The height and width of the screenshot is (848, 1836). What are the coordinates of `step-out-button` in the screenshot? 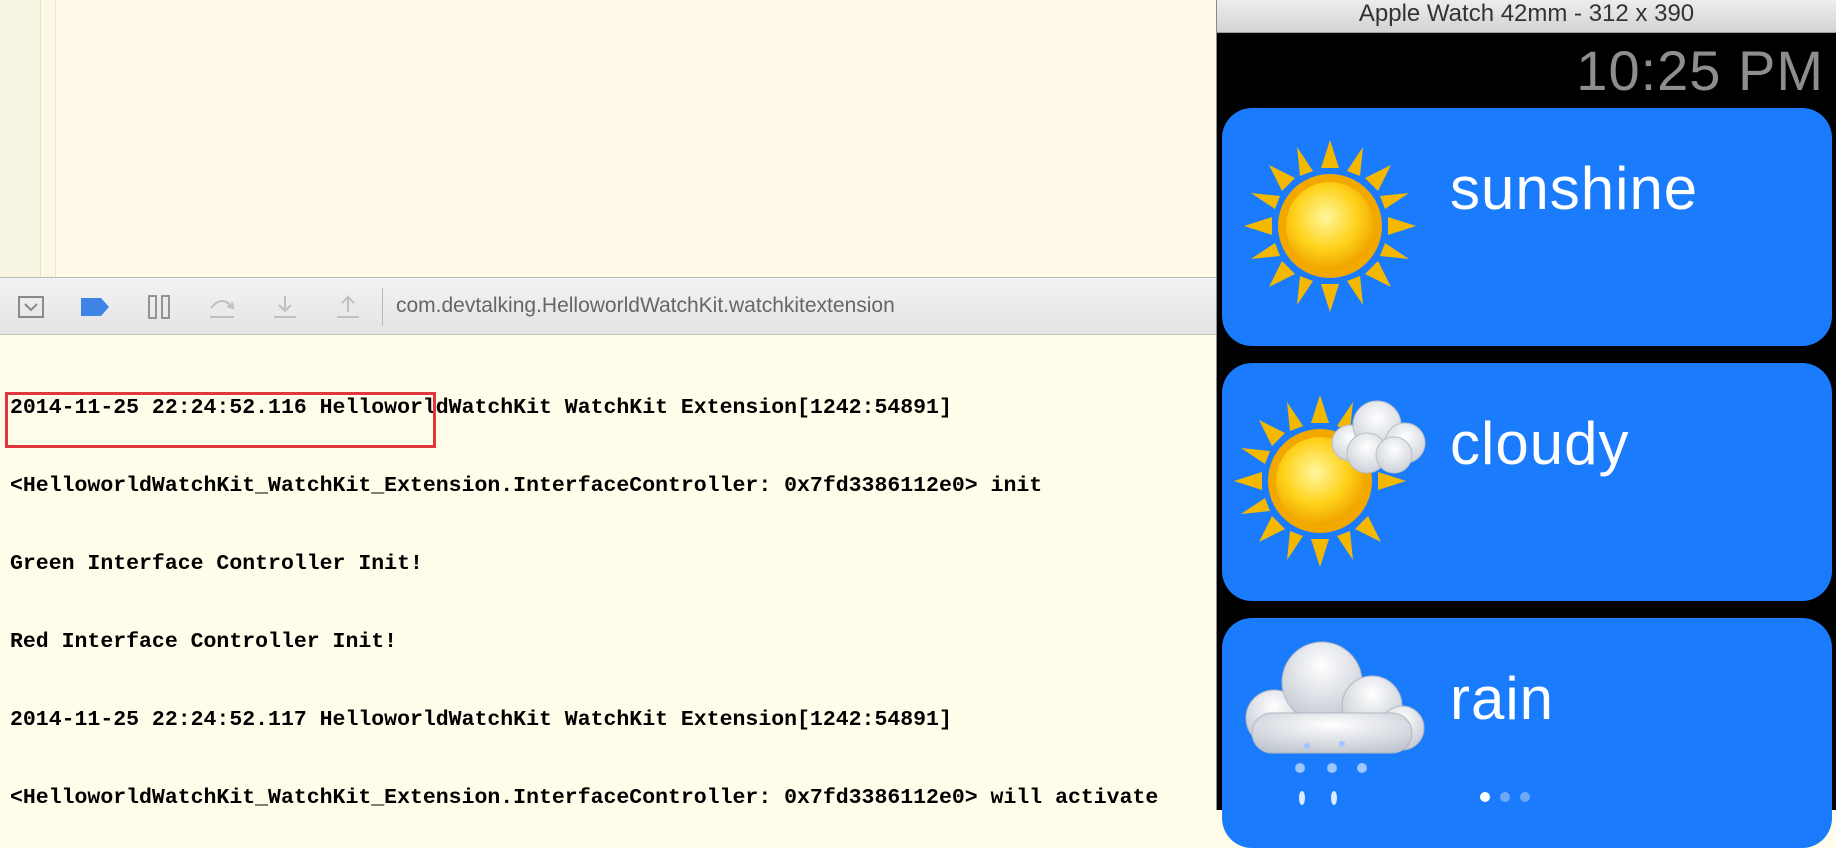 It's located at (348, 307).